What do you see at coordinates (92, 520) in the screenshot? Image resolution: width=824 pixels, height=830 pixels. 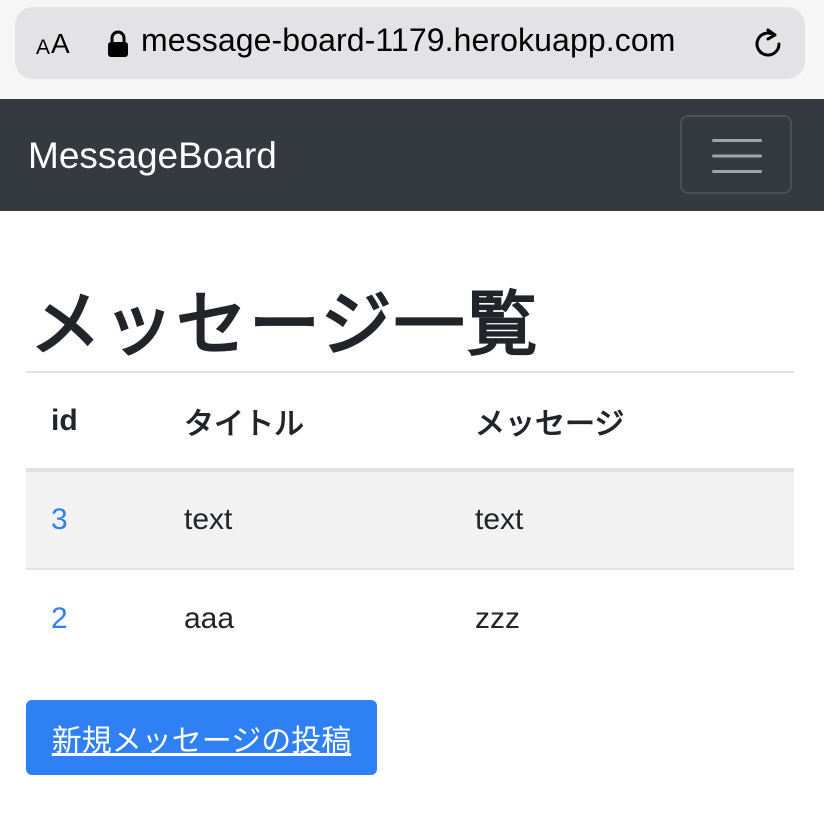 I see `cell-id: 3` at bounding box center [92, 520].